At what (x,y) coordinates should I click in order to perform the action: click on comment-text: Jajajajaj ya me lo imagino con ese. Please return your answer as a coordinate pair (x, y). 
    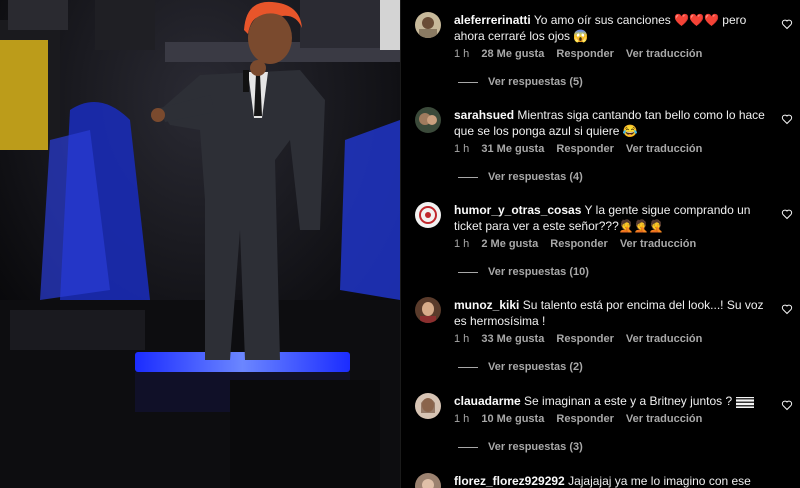
    Looking at the image, I should click on (659, 481).